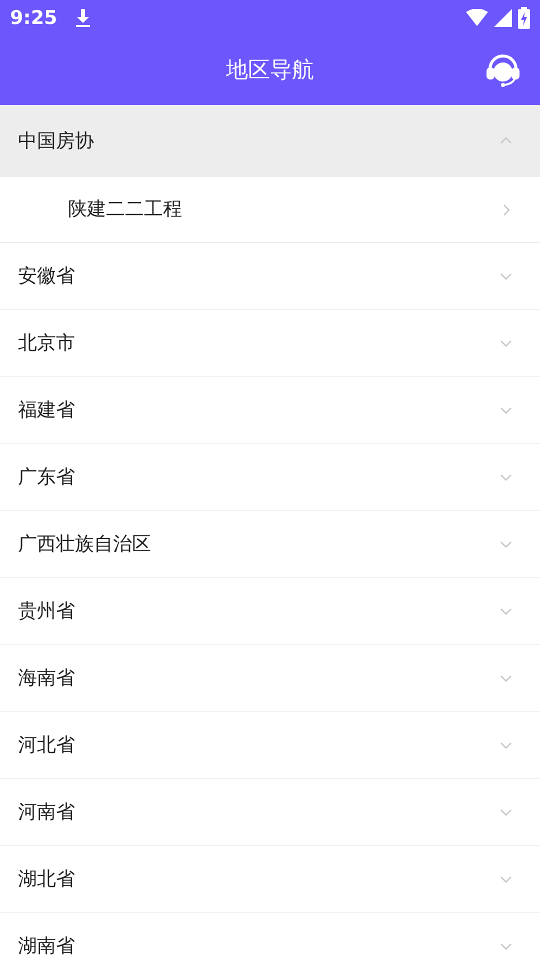 This screenshot has width=540, height=960. Describe the element at coordinates (83, 18) in the screenshot. I see `download-icon` at that location.